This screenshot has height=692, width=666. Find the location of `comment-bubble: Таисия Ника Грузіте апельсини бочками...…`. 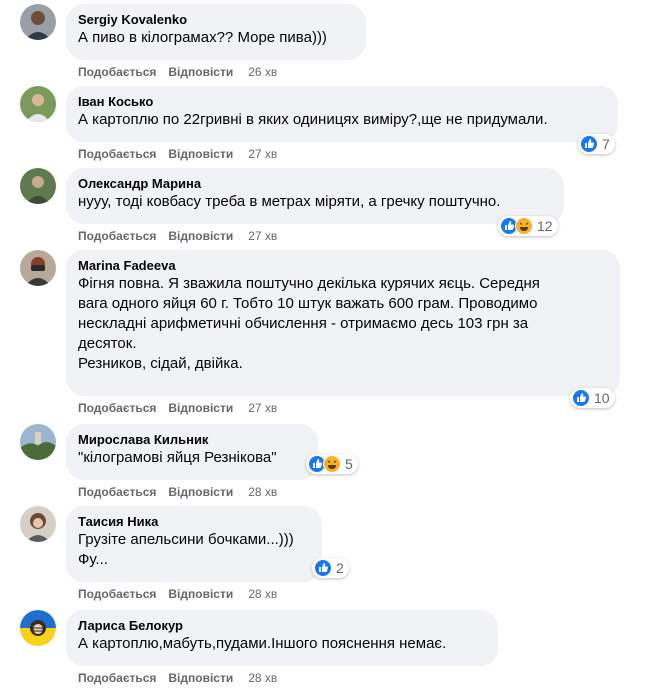

comment-bubble: Таисия Ника Грузіте апельсини бочками...… is located at coordinates (194, 544).